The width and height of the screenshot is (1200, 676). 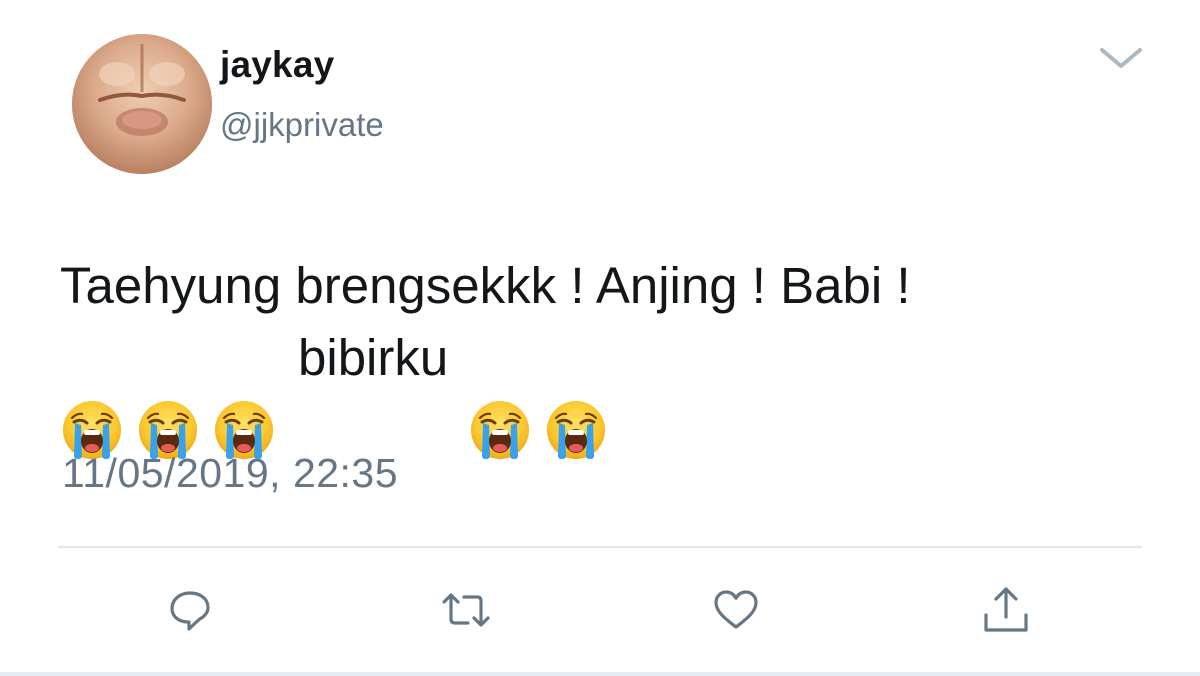 I want to click on retweet-arrows-icon, so click(x=466, y=610).